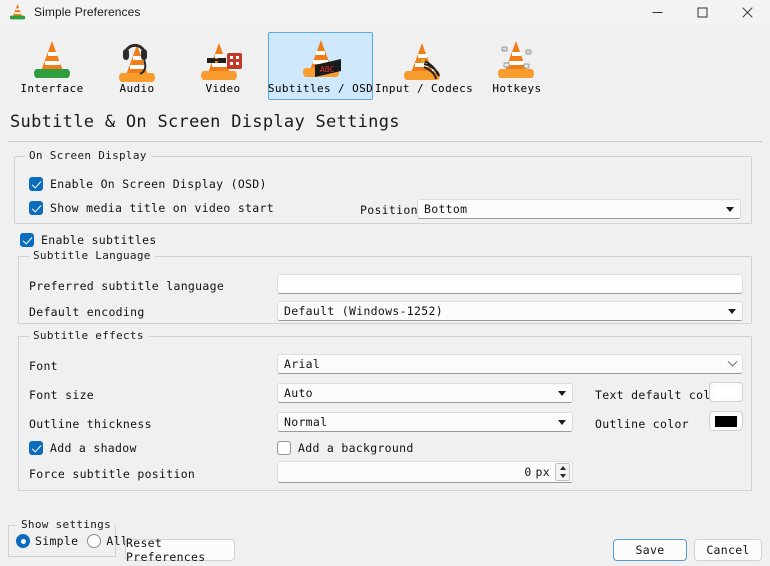  Describe the element at coordinates (385, 12) in the screenshot. I see `title-bar: Simple Preferences` at that location.